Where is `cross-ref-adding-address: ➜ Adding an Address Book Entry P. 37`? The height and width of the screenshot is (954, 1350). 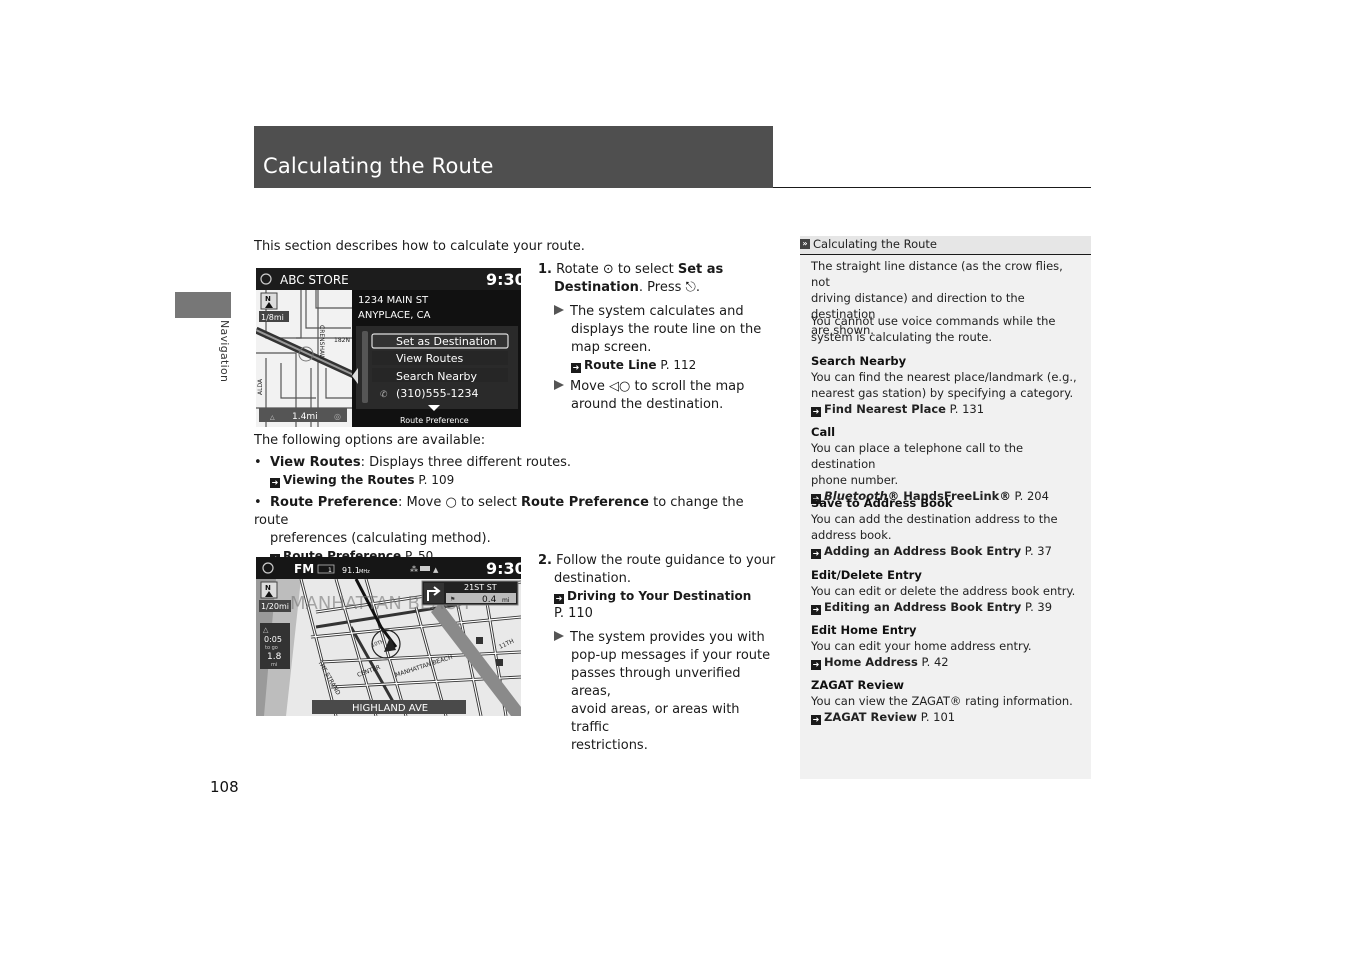
cross-ref-adding-address: ➜ Adding an Address Book Entry P. 37 is located at coordinates (947, 551).